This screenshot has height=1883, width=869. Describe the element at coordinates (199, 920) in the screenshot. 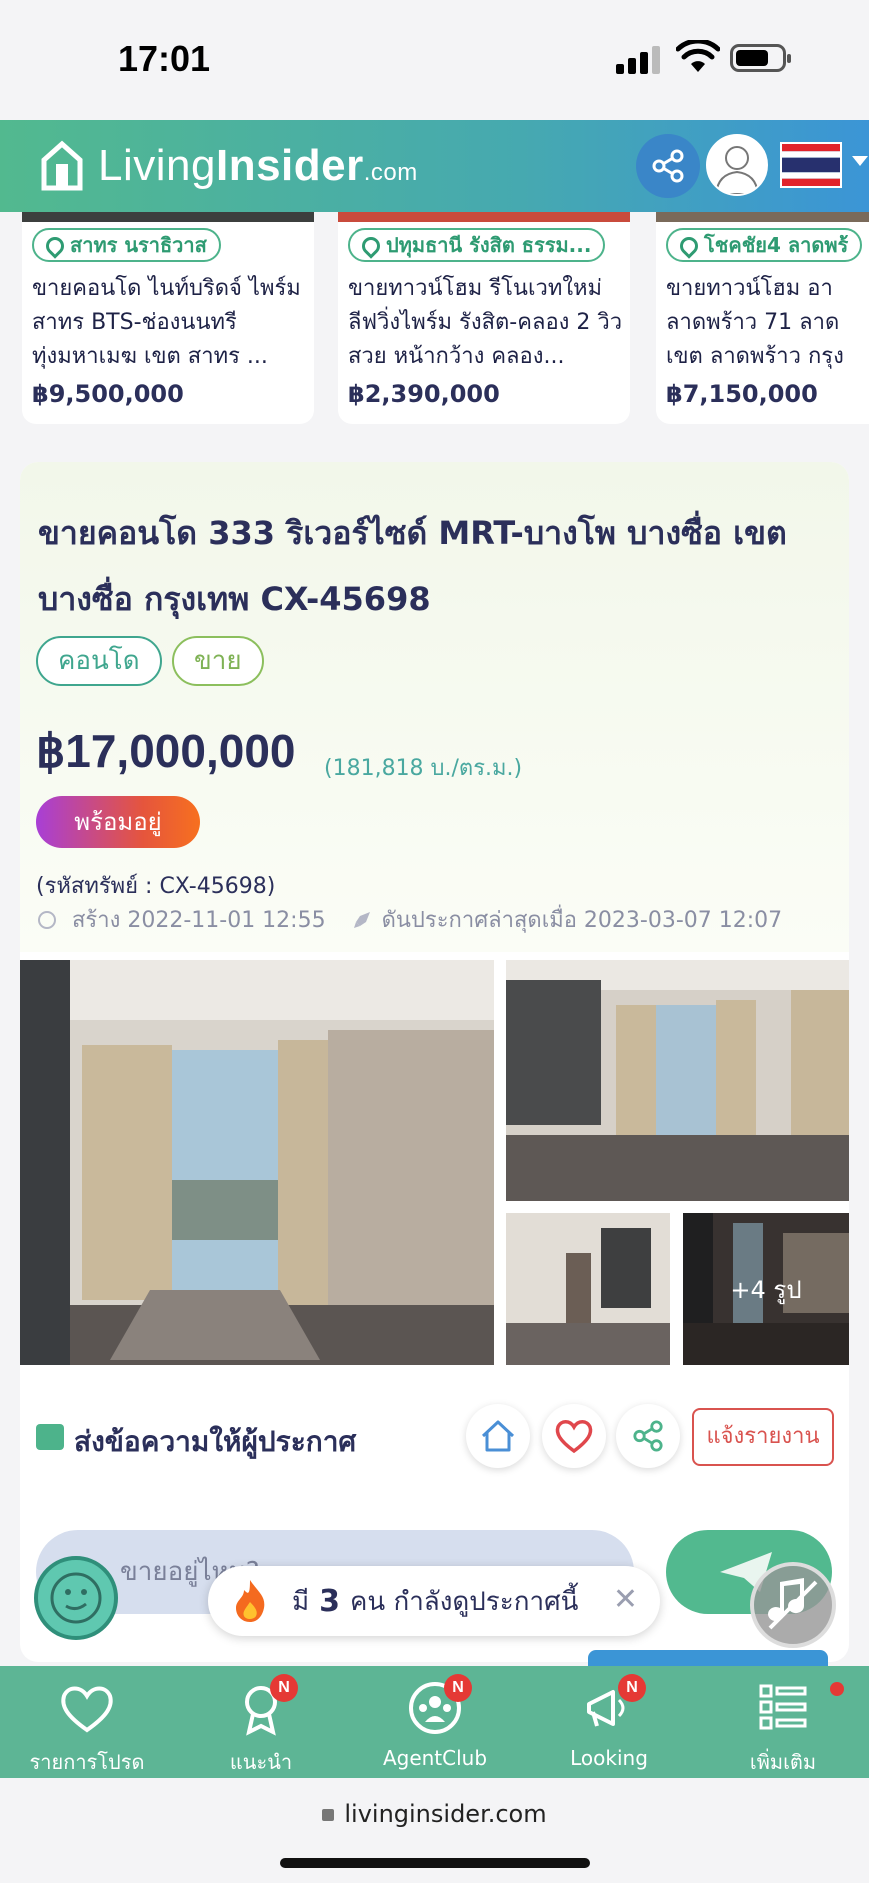

I see `created-date: สร้าง 2022-11-01 12:55` at that location.